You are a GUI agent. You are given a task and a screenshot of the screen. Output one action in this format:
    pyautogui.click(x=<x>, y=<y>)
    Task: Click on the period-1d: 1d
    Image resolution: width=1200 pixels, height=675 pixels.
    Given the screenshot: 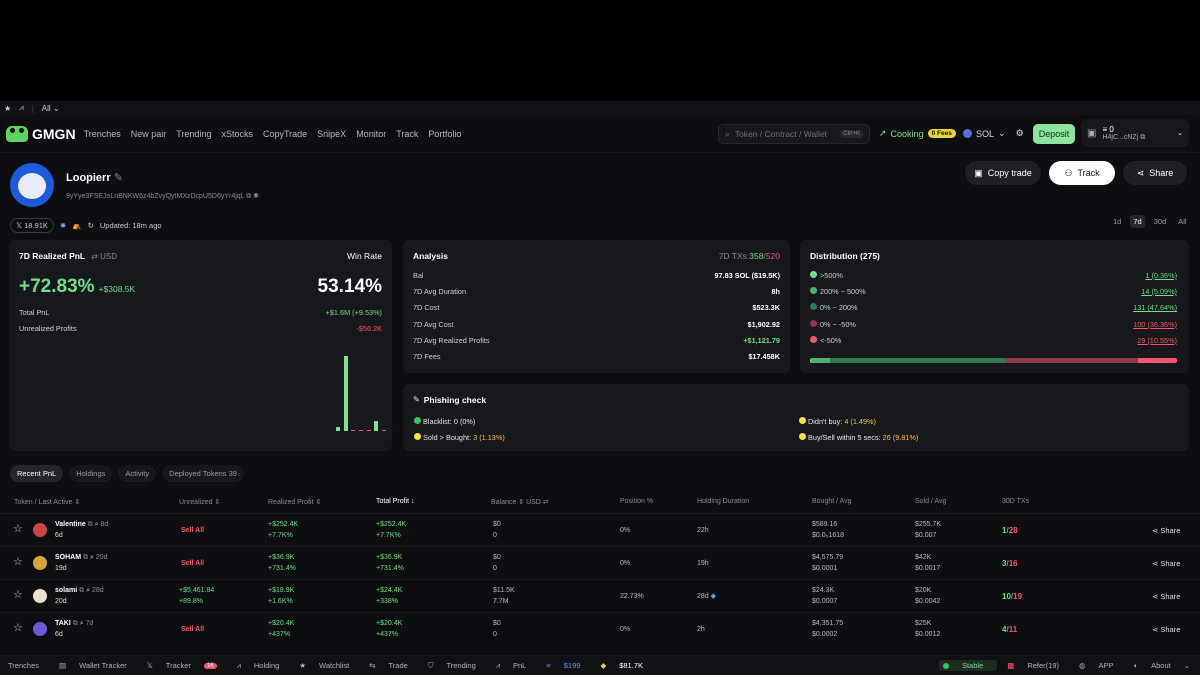 What is the action you would take?
    pyautogui.click(x=1117, y=221)
    